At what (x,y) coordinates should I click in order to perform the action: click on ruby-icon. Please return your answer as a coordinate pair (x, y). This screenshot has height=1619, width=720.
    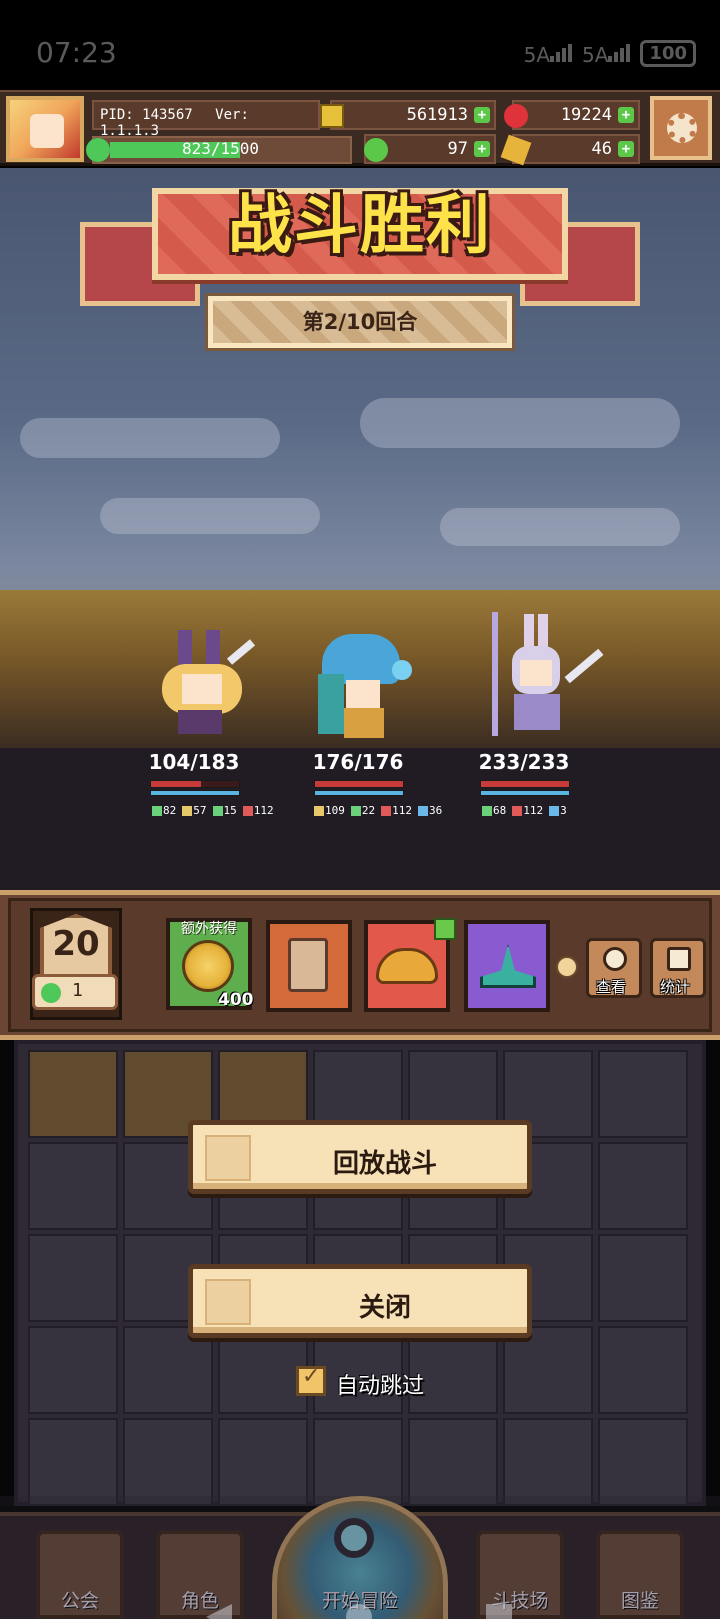
    Looking at the image, I should click on (516, 116).